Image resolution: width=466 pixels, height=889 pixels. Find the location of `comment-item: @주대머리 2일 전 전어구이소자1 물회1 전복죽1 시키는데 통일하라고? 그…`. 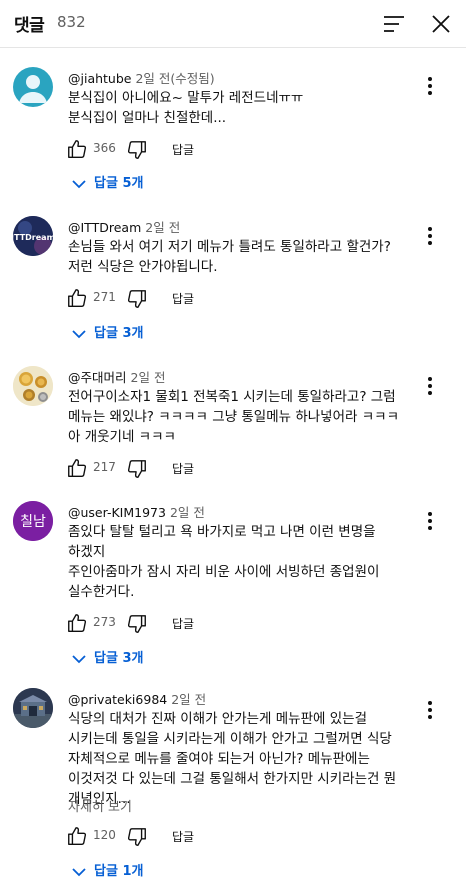

comment-item: @주대머리 2일 전 전어구이소자1 물회1 전복죽1 시키는데 통일하라고? 그… is located at coordinates (233, 422).